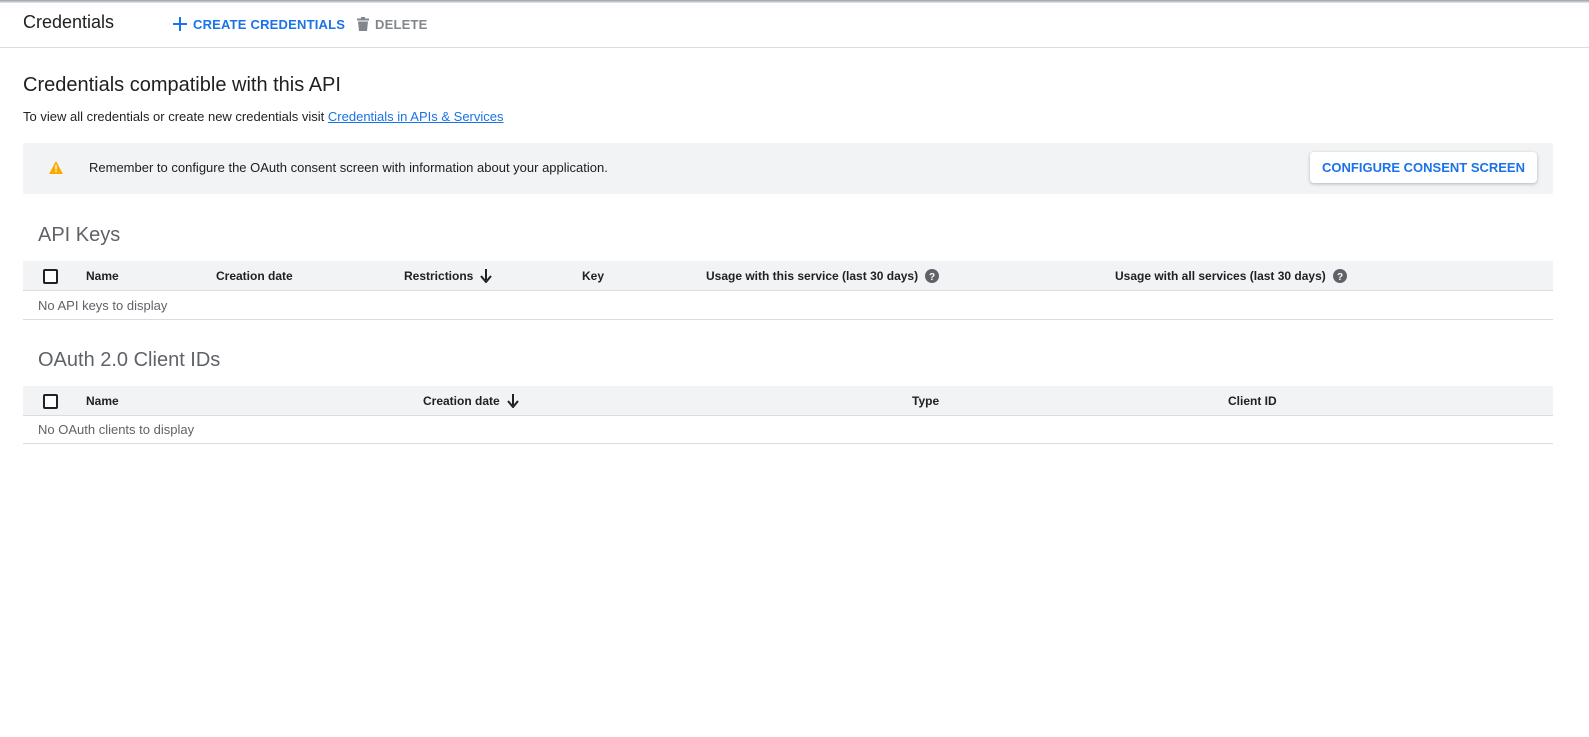 The width and height of the screenshot is (1589, 737). What do you see at coordinates (1220, 276) in the screenshot?
I see `col-usage-all-services-label: Usage with all services (last 30 days)` at bounding box center [1220, 276].